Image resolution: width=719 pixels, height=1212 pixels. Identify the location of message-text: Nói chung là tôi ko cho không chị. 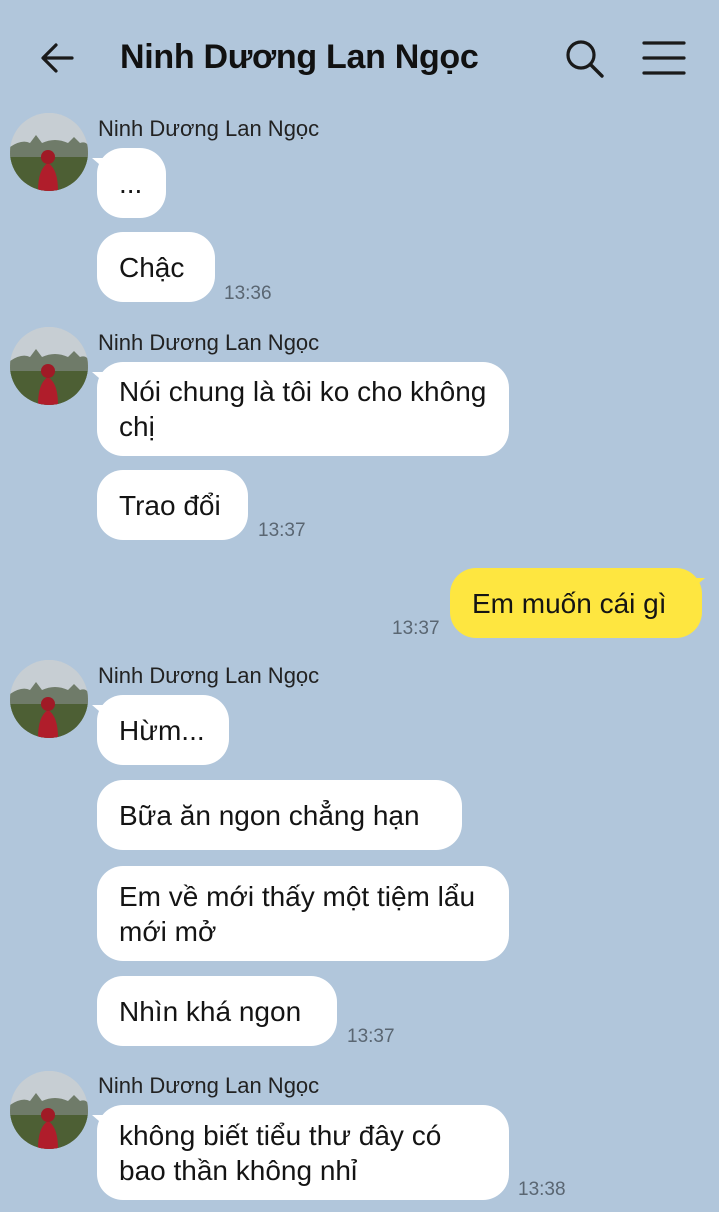
(303, 409).